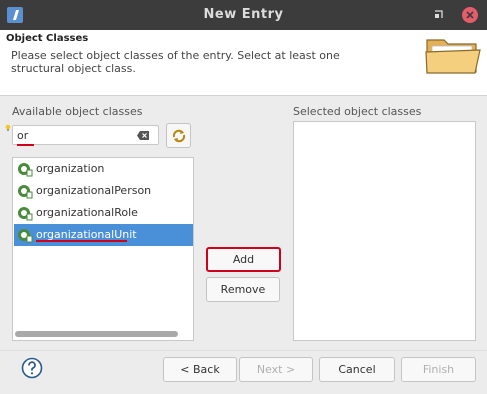  I want to click on list-item: organization, so click(103, 169).